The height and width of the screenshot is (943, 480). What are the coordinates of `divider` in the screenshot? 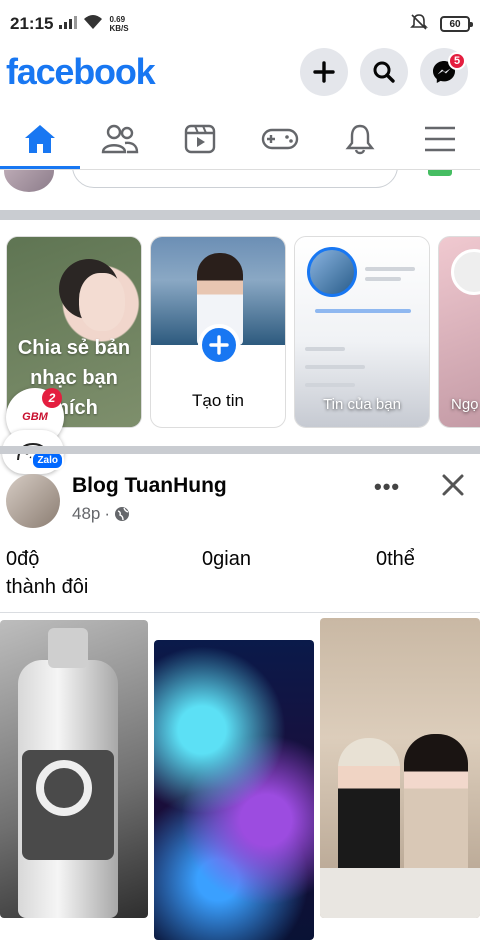 It's located at (240, 612).